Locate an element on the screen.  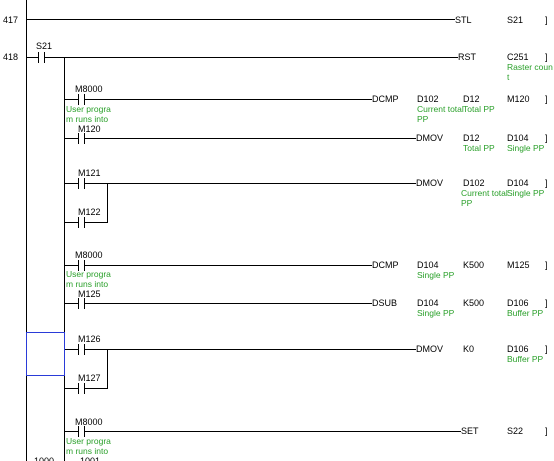
footer-right: 1001 is located at coordinates (90, 458).